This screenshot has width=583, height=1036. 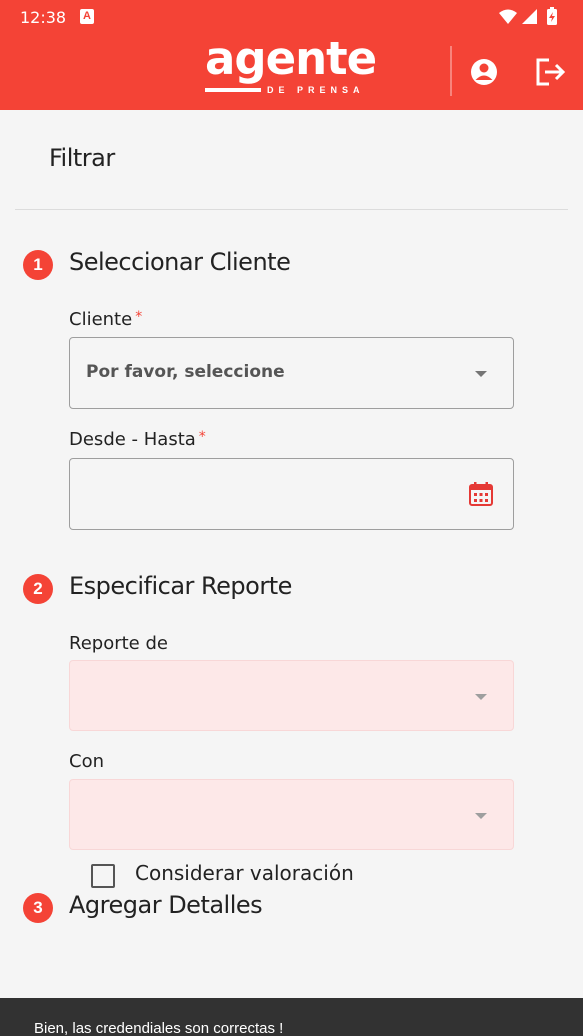 I want to click on snackbar-message: Bien, las credendiales son correctas !, so click(x=159, y=1028).